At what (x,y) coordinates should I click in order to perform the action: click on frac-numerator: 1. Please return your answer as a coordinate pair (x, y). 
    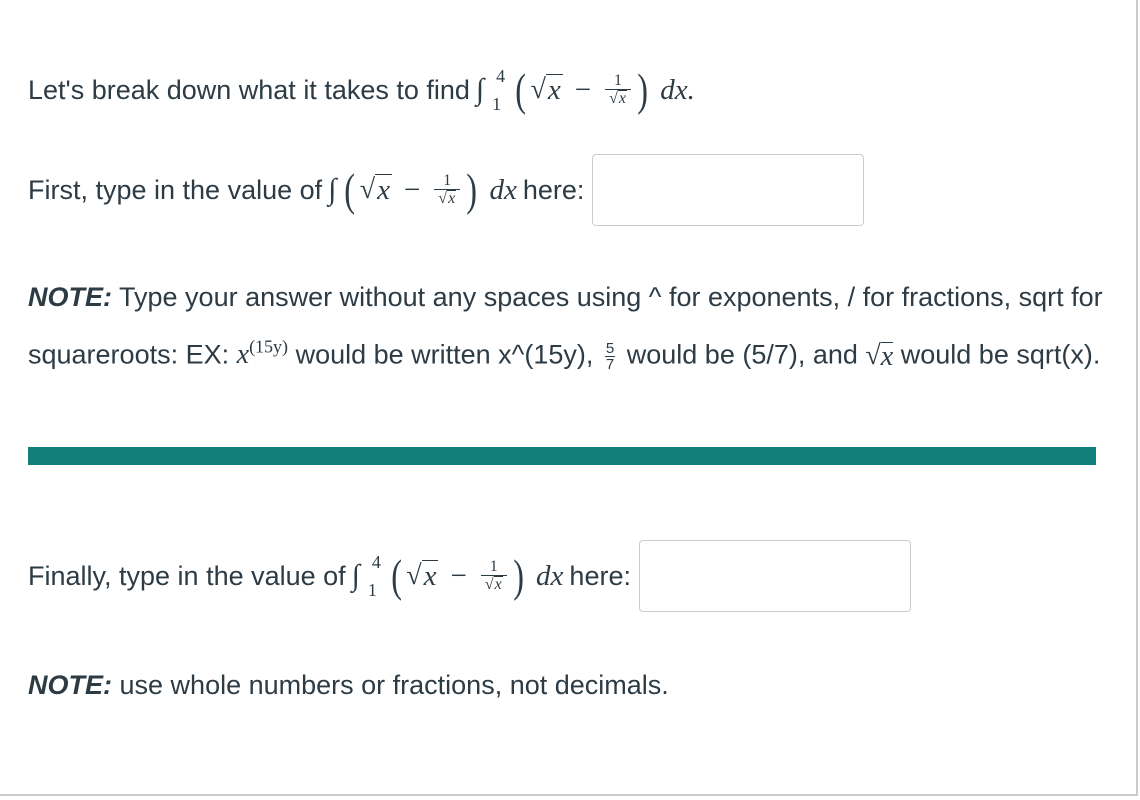
    Looking at the image, I should click on (618, 80).